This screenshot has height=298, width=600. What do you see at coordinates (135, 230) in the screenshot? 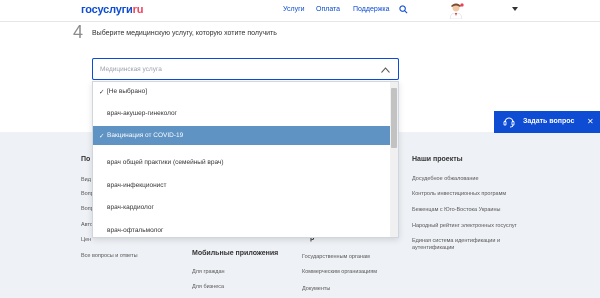
I see `option-label: врач-офтальмолог` at bounding box center [135, 230].